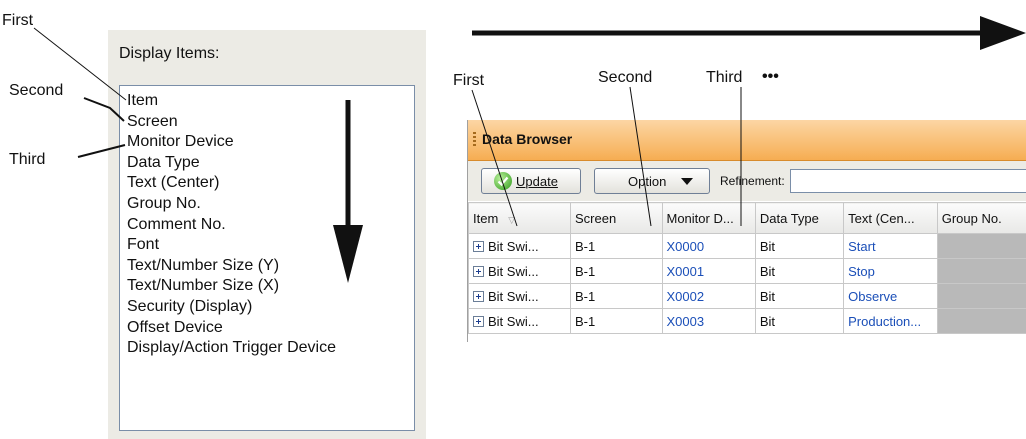  What do you see at coordinates (348, 254) in the screenshot?
I see `down-arrow-head` at bounding box center [348, 254].